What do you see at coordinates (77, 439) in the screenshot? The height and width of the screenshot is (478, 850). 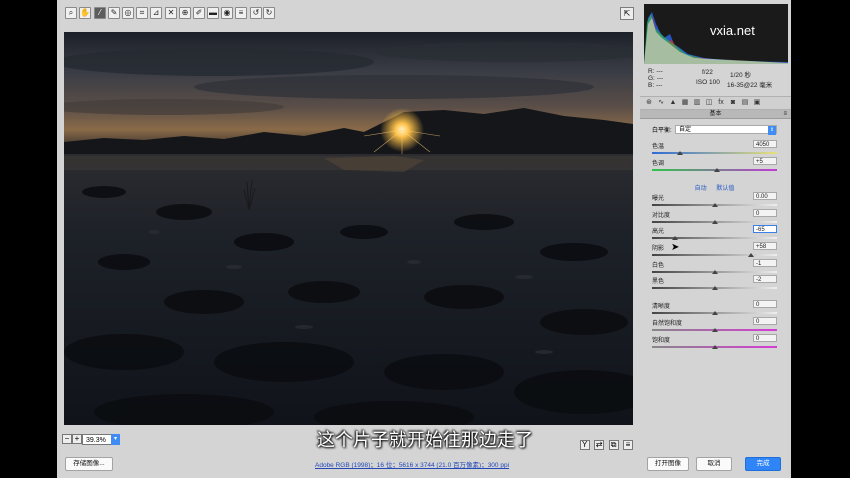 I see `zoom-in-button: +` at bounding box center [77, 439].